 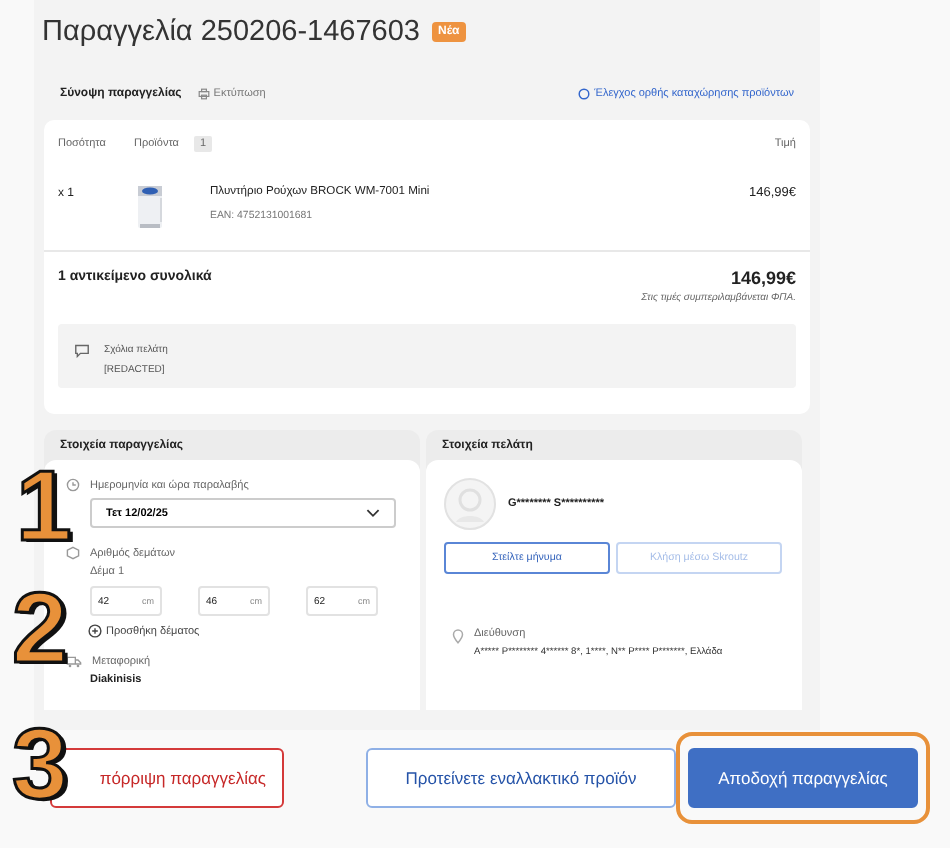 What do you see at coordinates (203, 94) in the screenshot?
I see `printer-icon` at bounding box center [203, 94].